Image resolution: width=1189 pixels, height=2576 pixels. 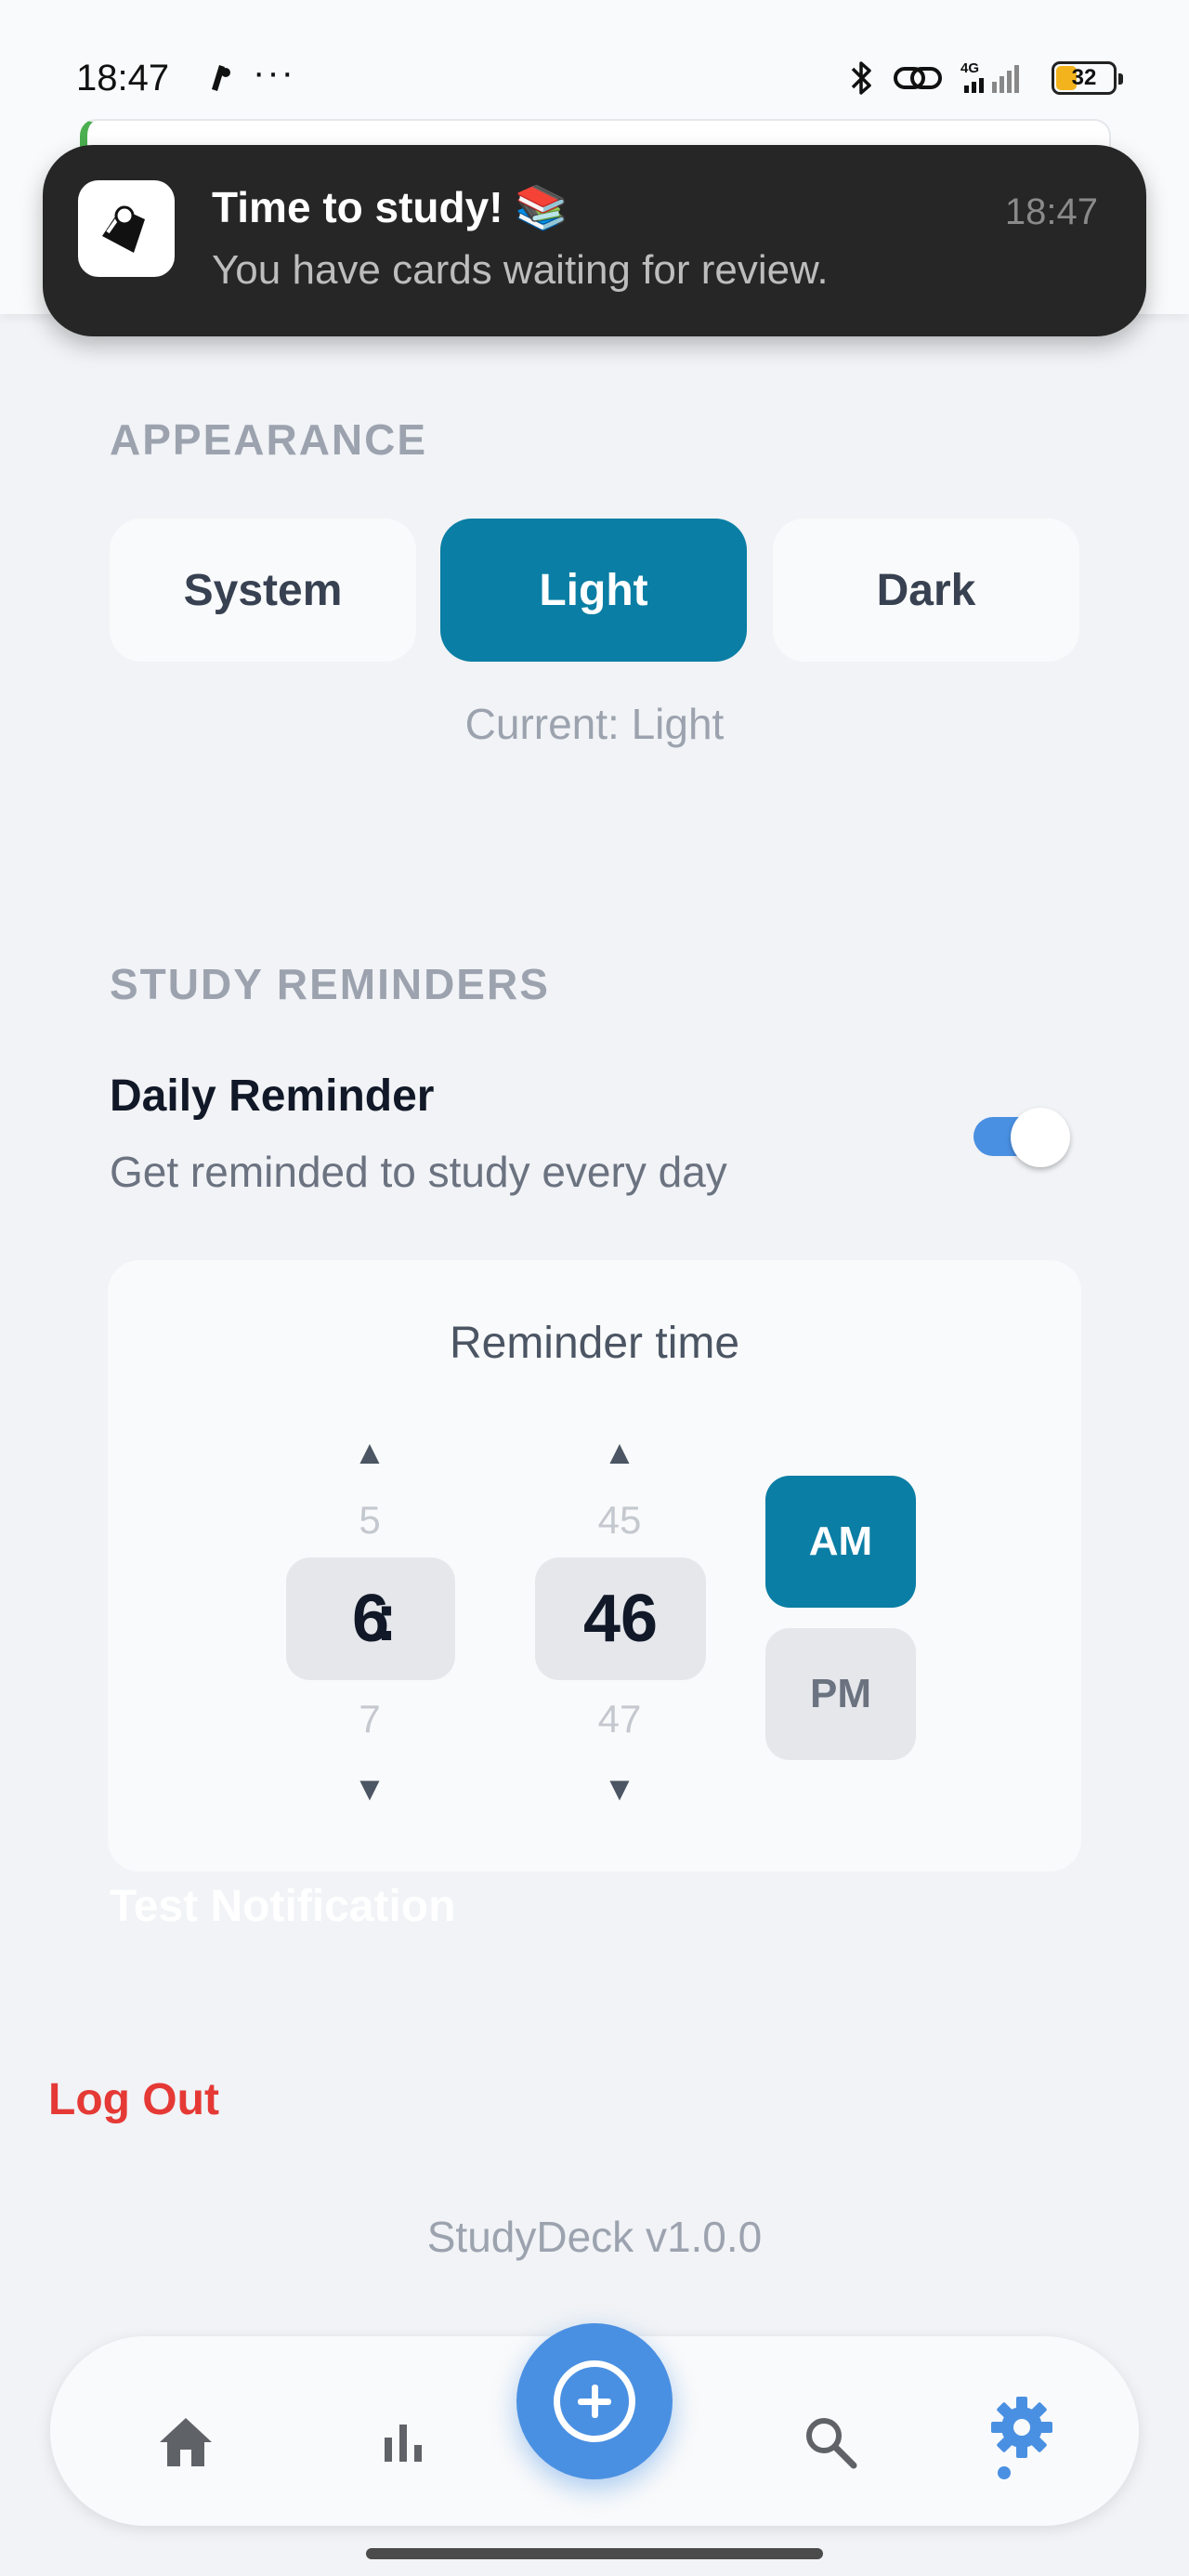 What do you see at coordinates (1041, 1137) in the screenshot?
I see `toggle-knob` at bounding box center [1041, 1137].